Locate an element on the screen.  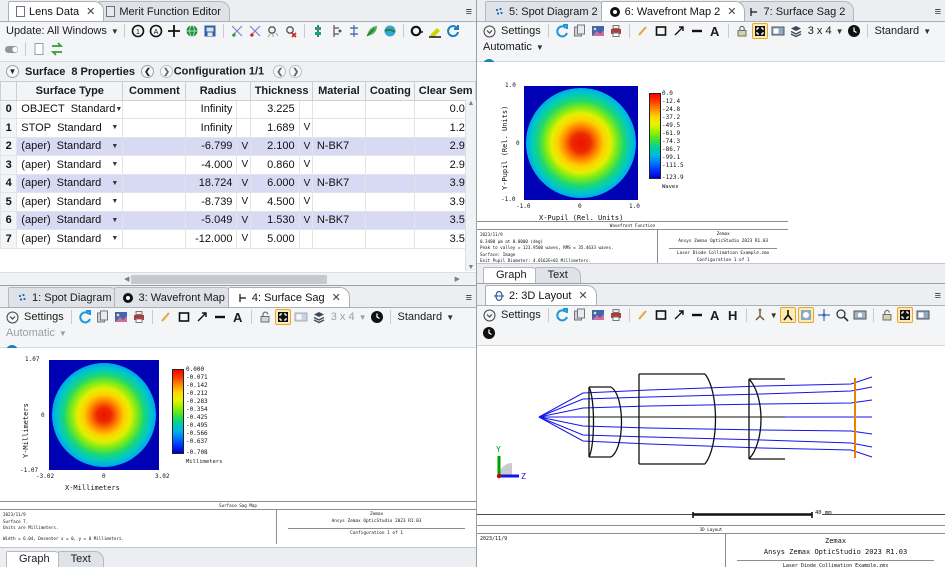
tab-lens-data: Lens Data ✕ is located at coordinates (56, 11).